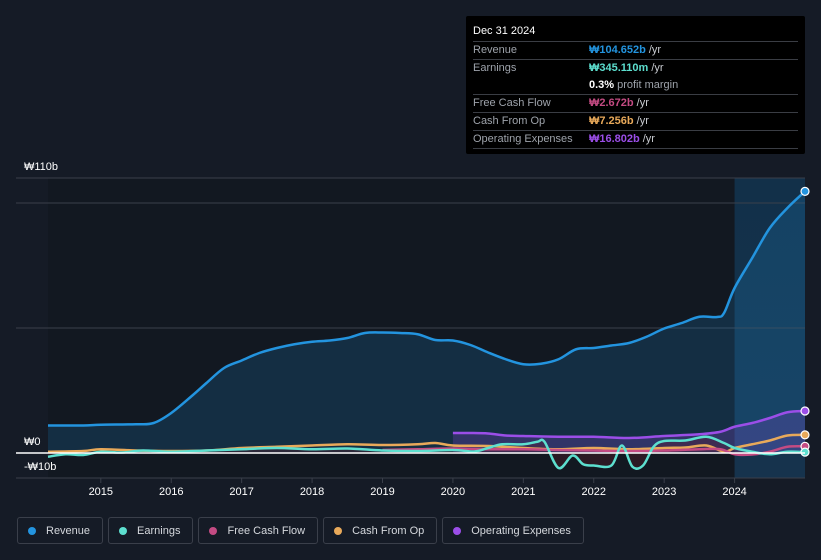 The width and height of the screenshot is (821, 560). What do you see at coordinates (495, 68) in the screenshot?
I see `tooltip-label: Earnings` at bounding box center [495, 68].